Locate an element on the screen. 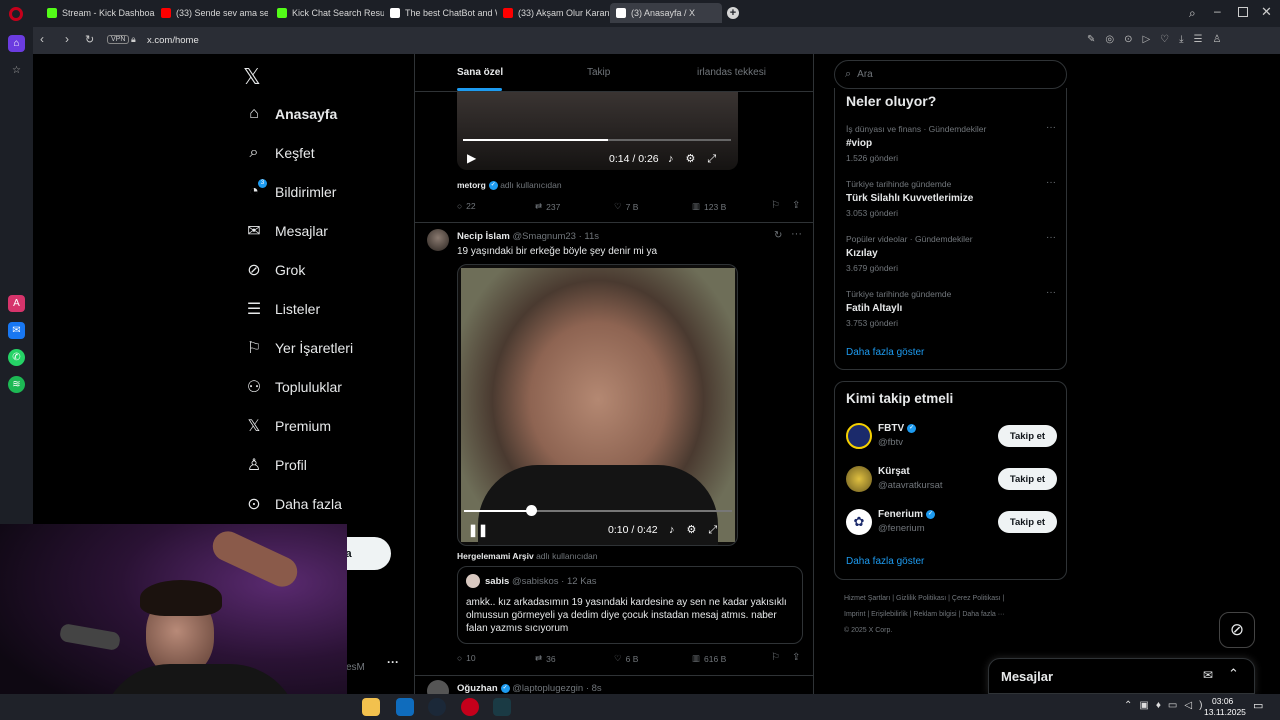 This screenshot has height=720, width=1280. url-field: x.com/home is located at coordinates (173, 40).